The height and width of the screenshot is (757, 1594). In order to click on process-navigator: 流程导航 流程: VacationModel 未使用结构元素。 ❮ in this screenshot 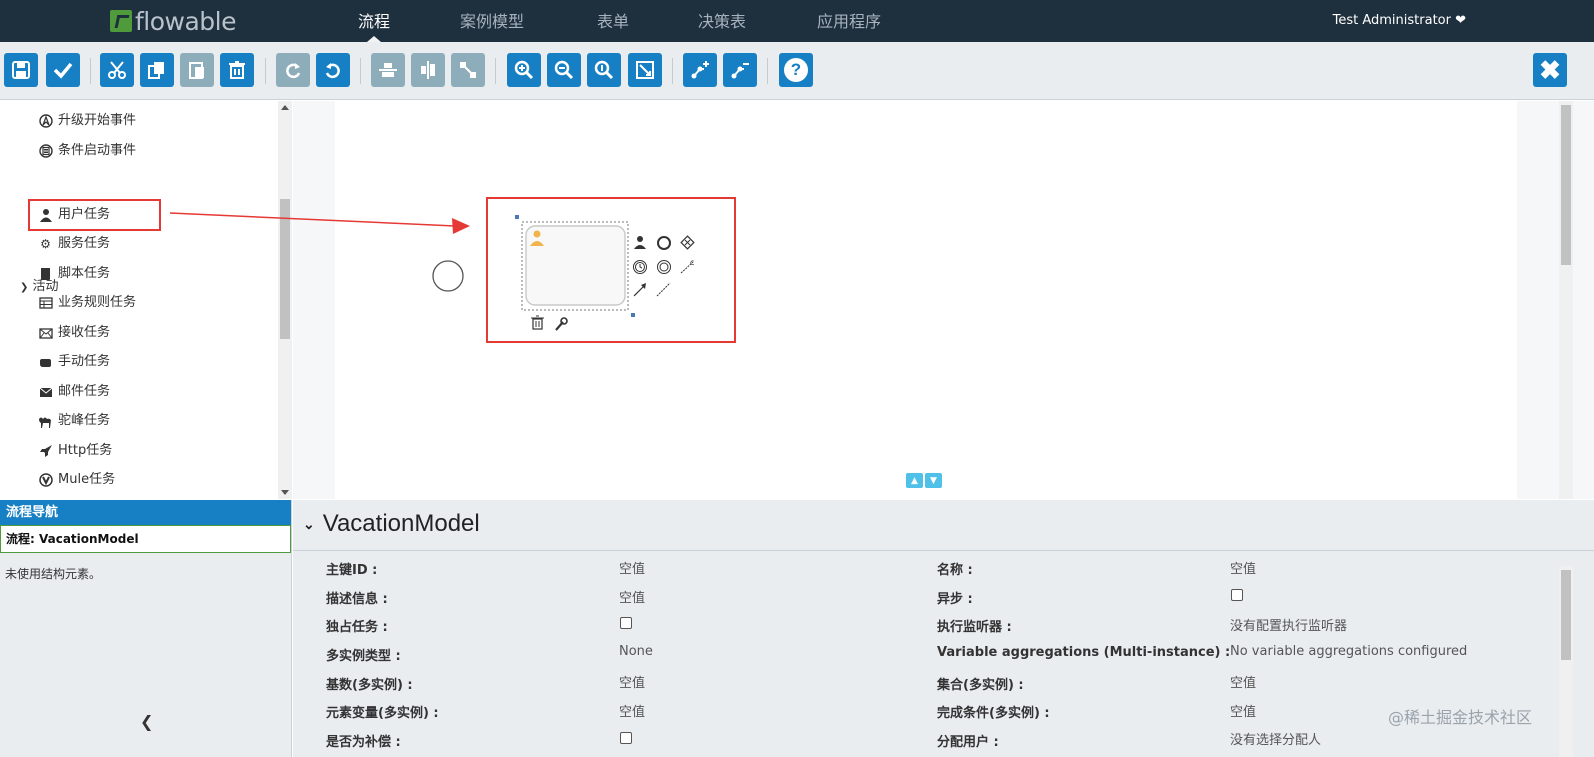, I will do `click(146, 628)`.